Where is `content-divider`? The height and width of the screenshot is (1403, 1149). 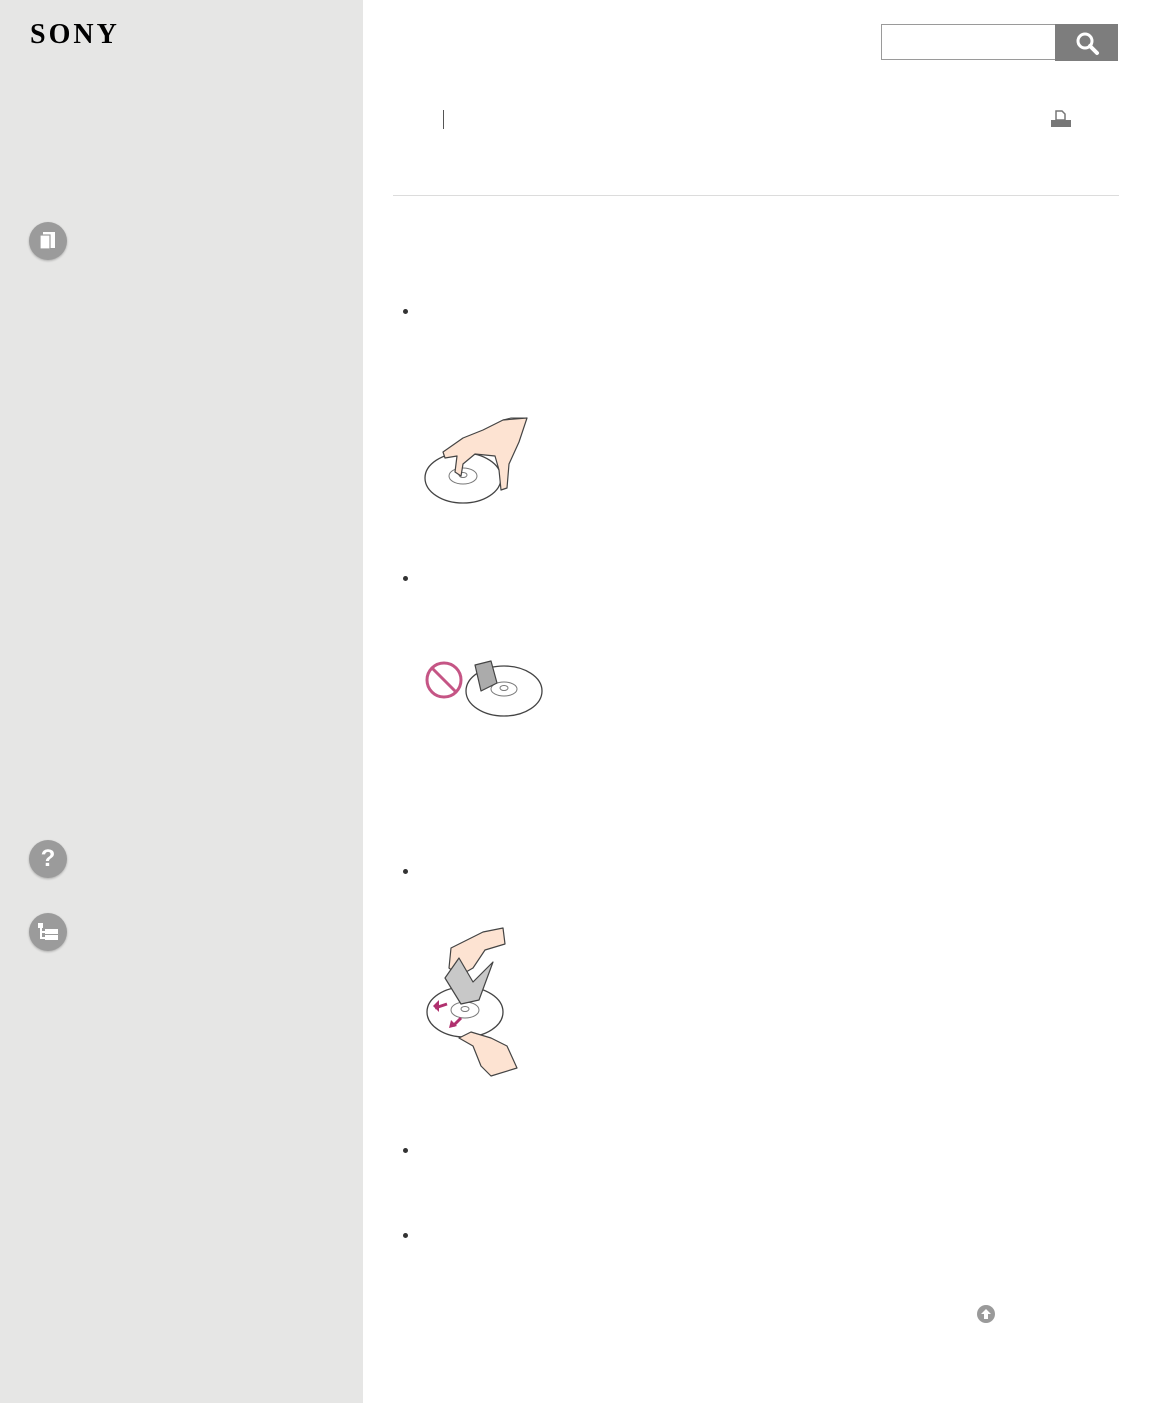
content-divider is located at coordinates (756, 195).